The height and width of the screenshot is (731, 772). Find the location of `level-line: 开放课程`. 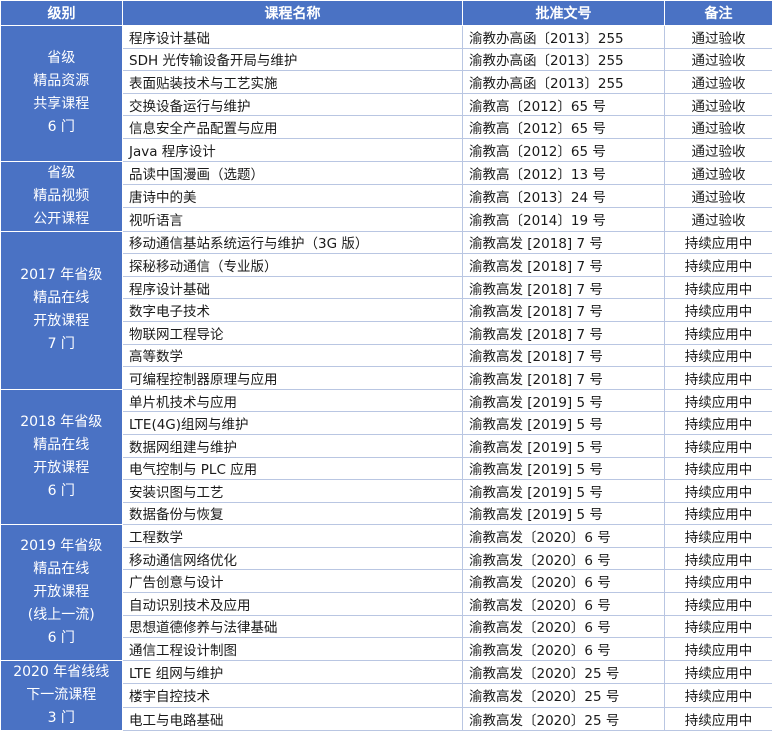

level-line: 开放课程 is located at coordinates (62, 321).